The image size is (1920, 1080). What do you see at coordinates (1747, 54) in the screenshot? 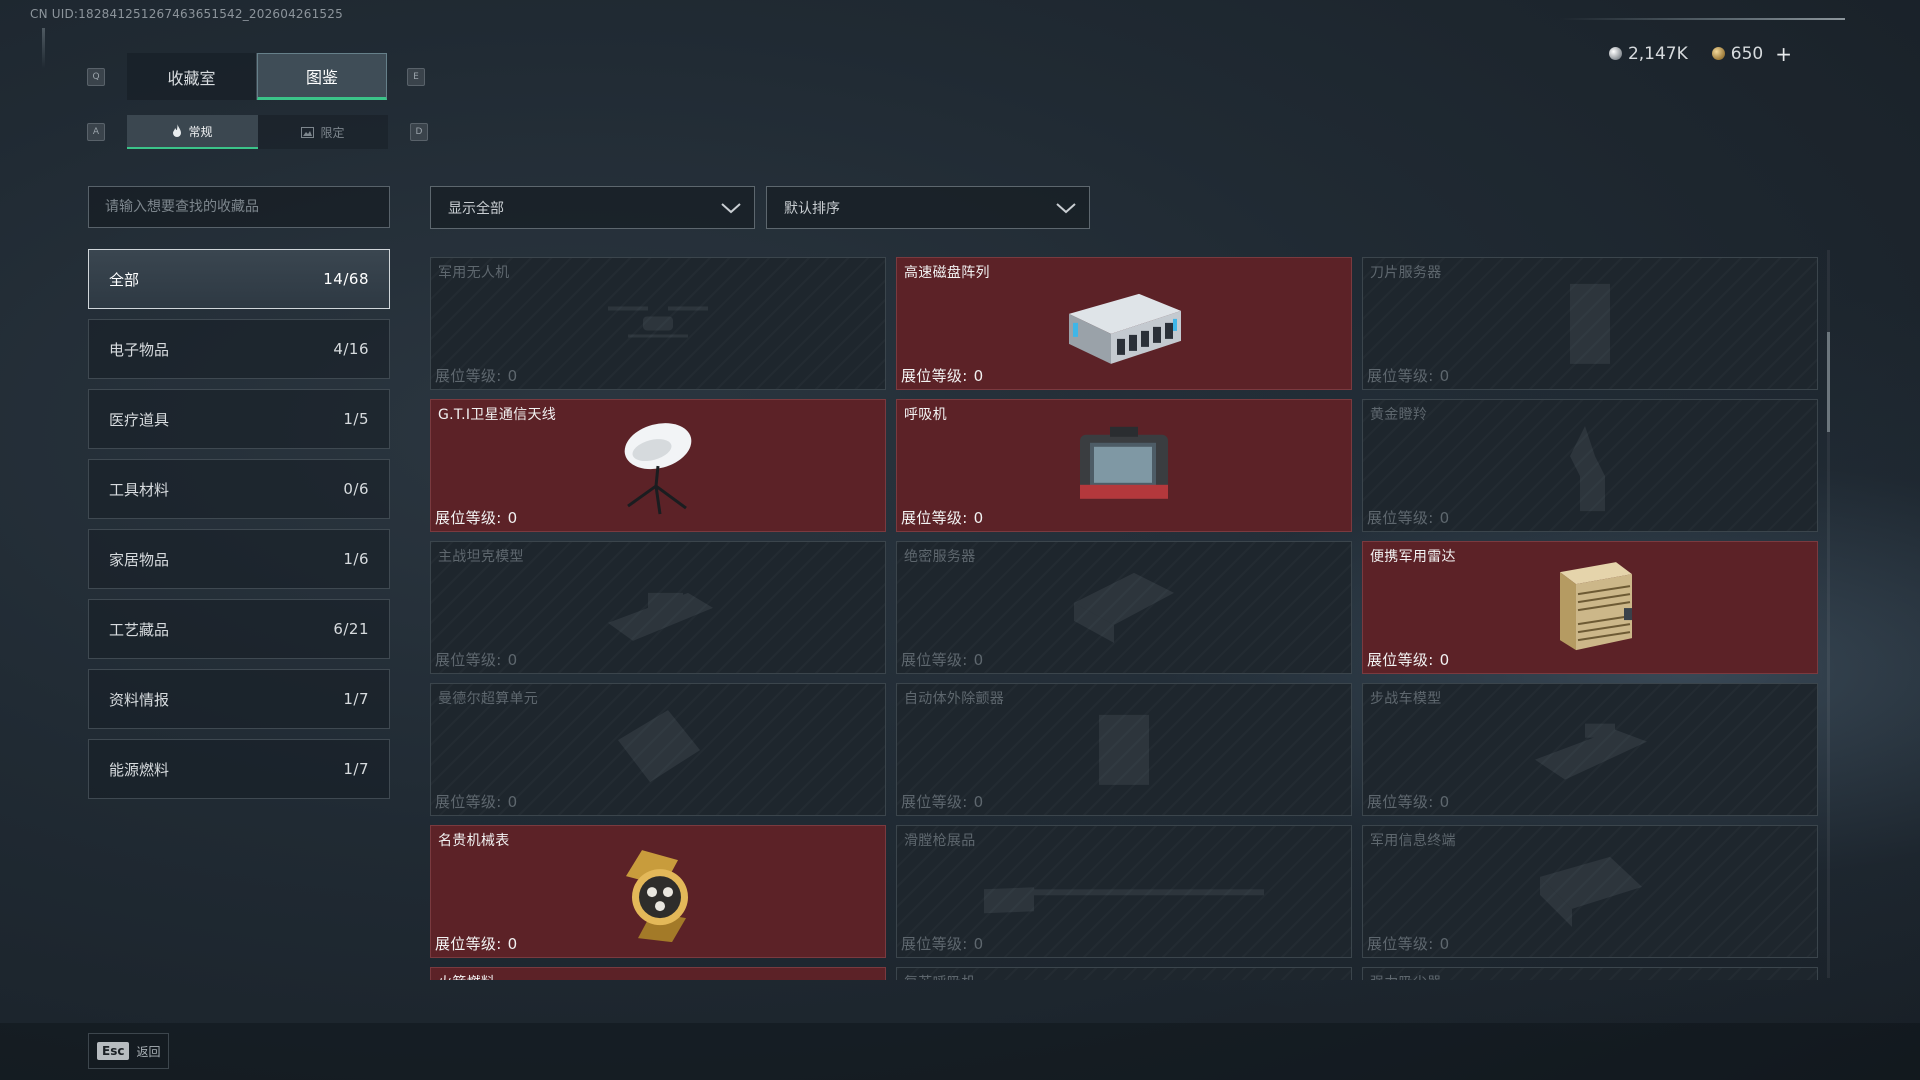
I see `gold-amount: 650` at bounding box center [1747, 54].